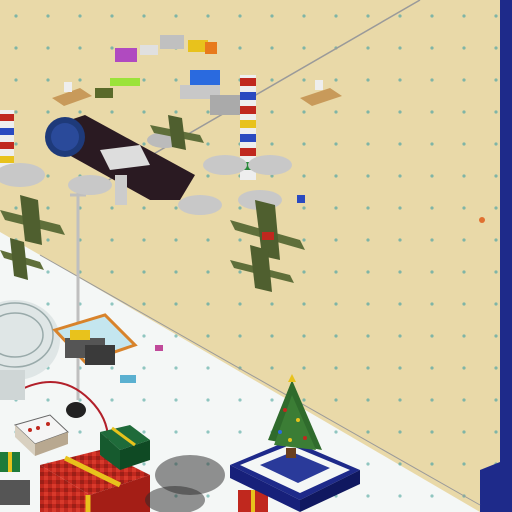 The image size is (512, 512). I want to click on boundary-wall-corner, so click(490, 487).